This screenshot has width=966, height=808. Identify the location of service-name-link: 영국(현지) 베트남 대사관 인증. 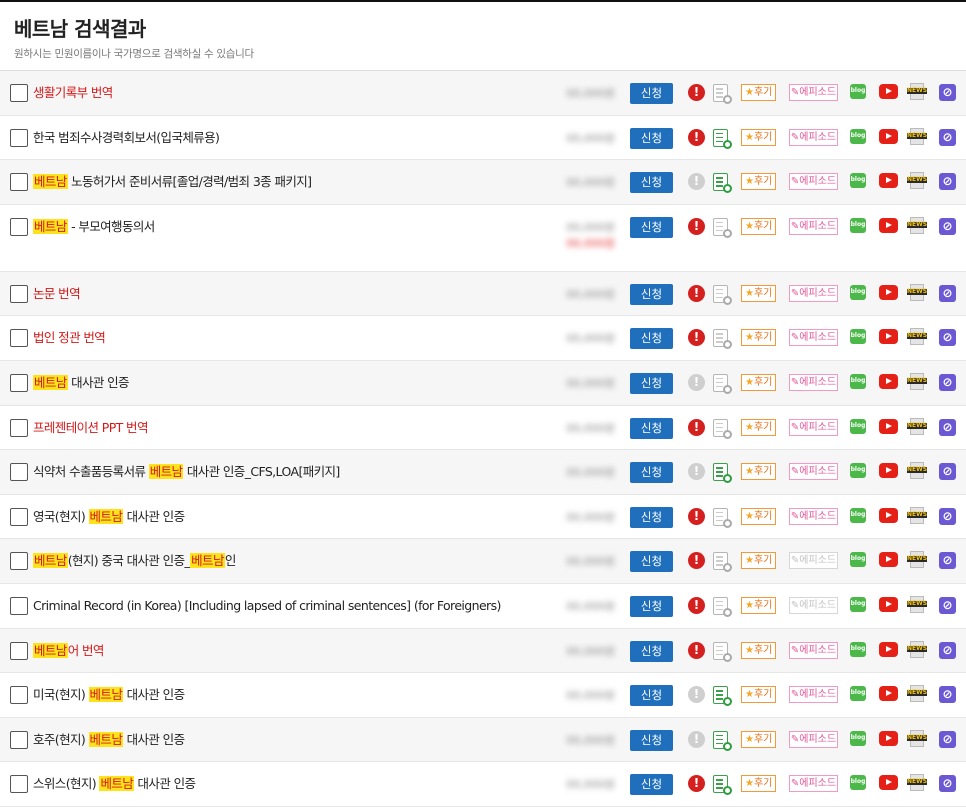
(109, 516).